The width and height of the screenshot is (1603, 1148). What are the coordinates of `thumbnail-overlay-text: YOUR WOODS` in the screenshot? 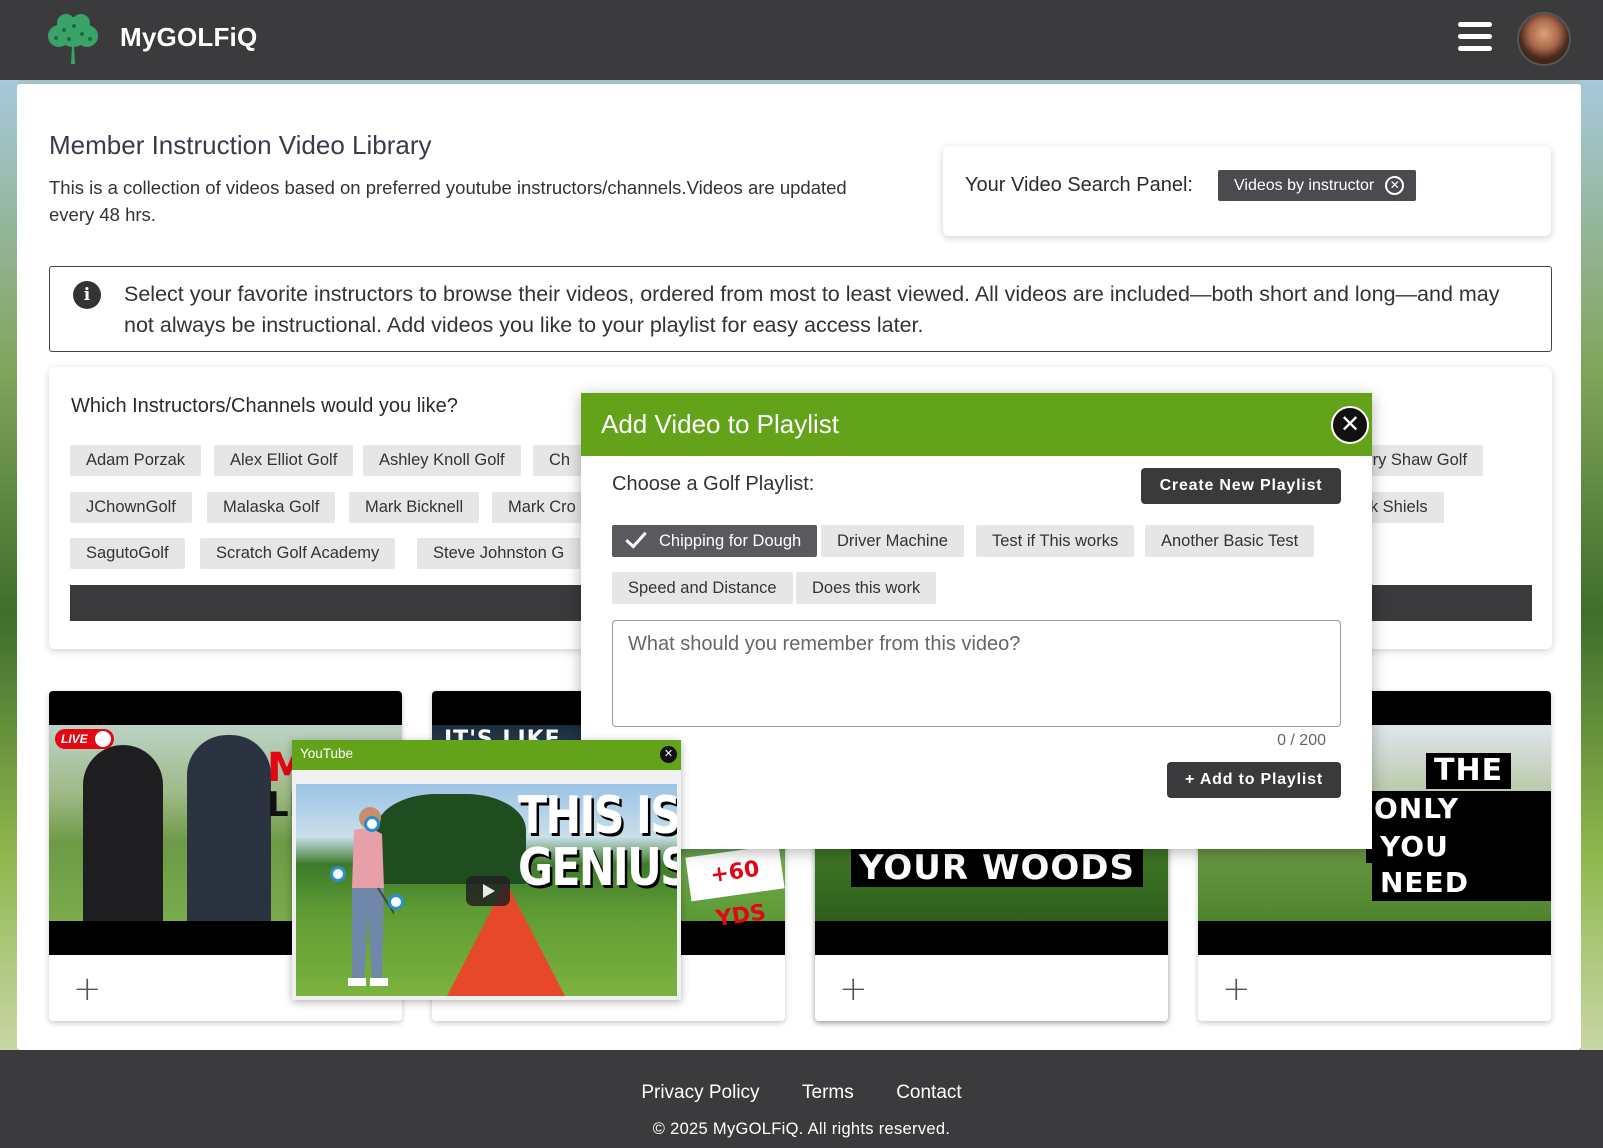 It's located at (997, 868).